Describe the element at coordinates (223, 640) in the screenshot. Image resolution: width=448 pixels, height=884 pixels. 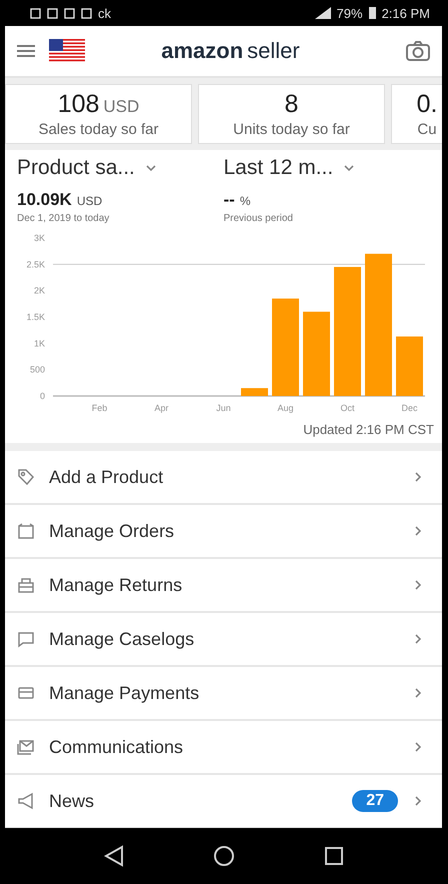
I see `menu-item: Manage Caselogs` at that location.